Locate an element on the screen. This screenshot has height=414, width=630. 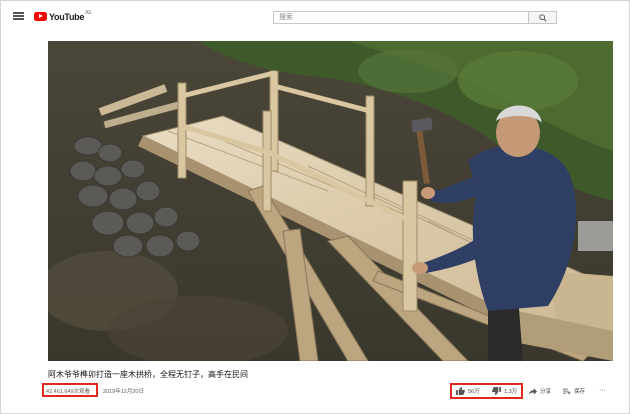
upload-date: 2019年12月20日 is located at coordinates (123, 392).